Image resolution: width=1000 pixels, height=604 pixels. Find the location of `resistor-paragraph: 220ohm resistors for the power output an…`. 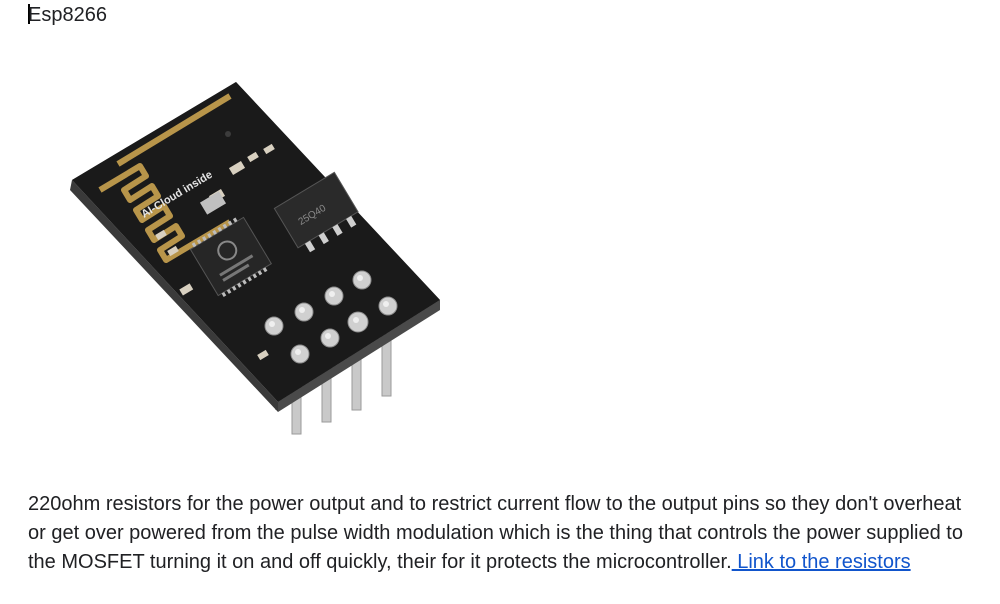

resistor-paragraph: 220ohm resistors for the power output an… is located at coordinates (503, 533).